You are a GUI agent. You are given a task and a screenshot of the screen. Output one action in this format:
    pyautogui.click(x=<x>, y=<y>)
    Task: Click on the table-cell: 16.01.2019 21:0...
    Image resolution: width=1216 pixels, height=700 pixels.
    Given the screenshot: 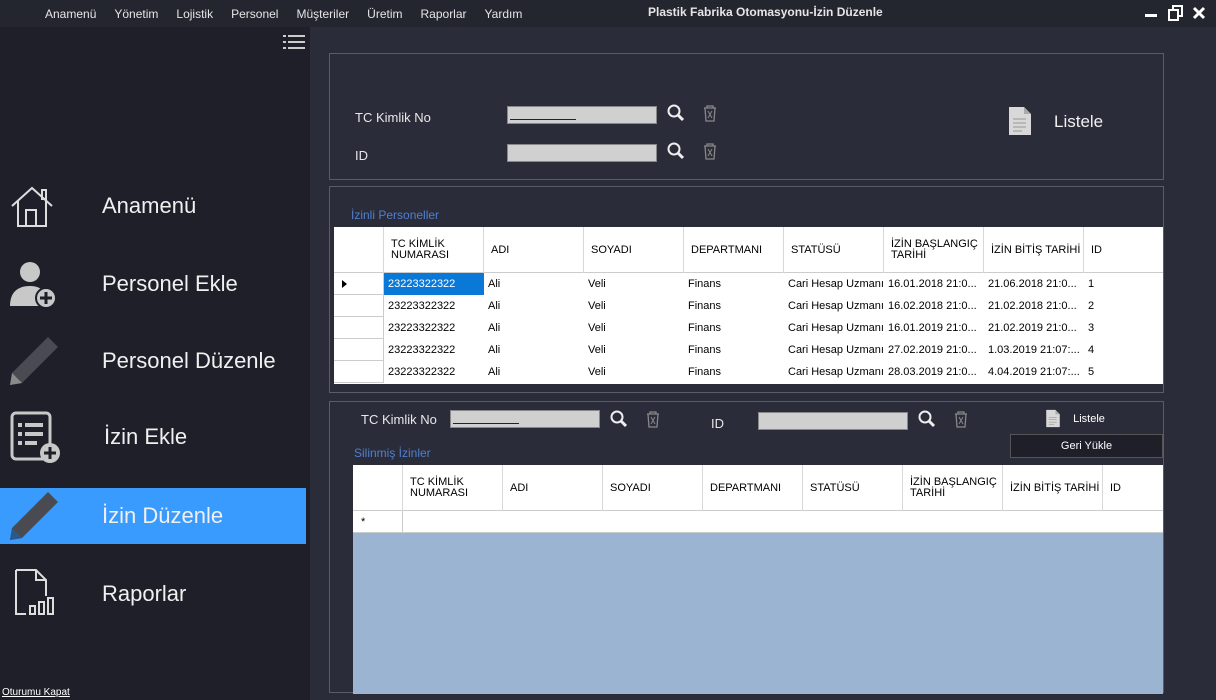 What is the action you would take?
    pyautogui.click(x=934, y=328)
    